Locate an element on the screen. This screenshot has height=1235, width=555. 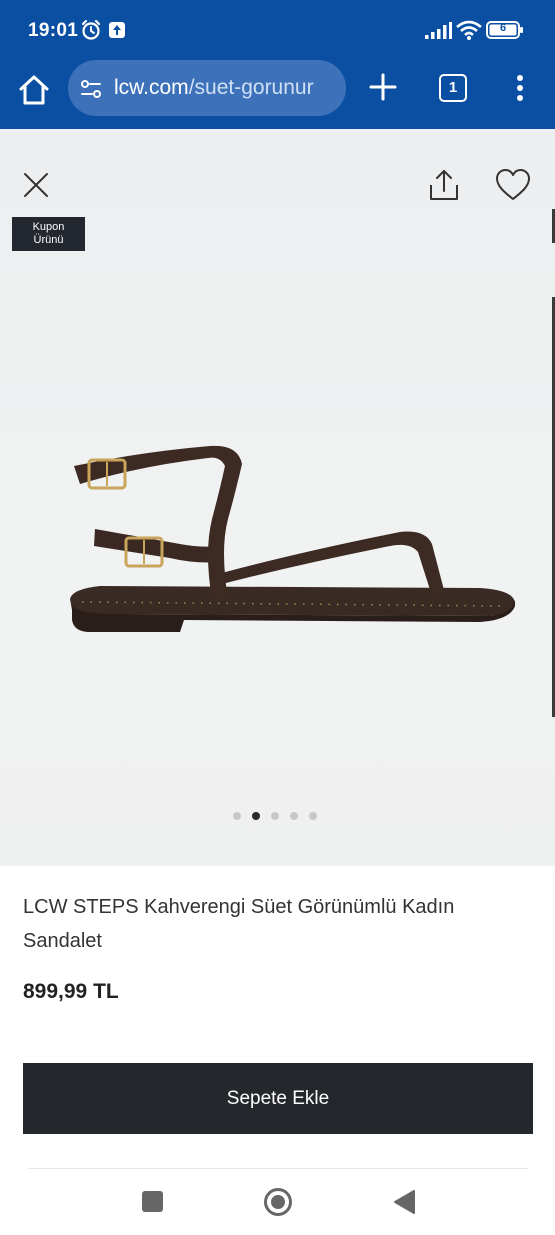
gallery-pagination is located at coordinates (275, 817).